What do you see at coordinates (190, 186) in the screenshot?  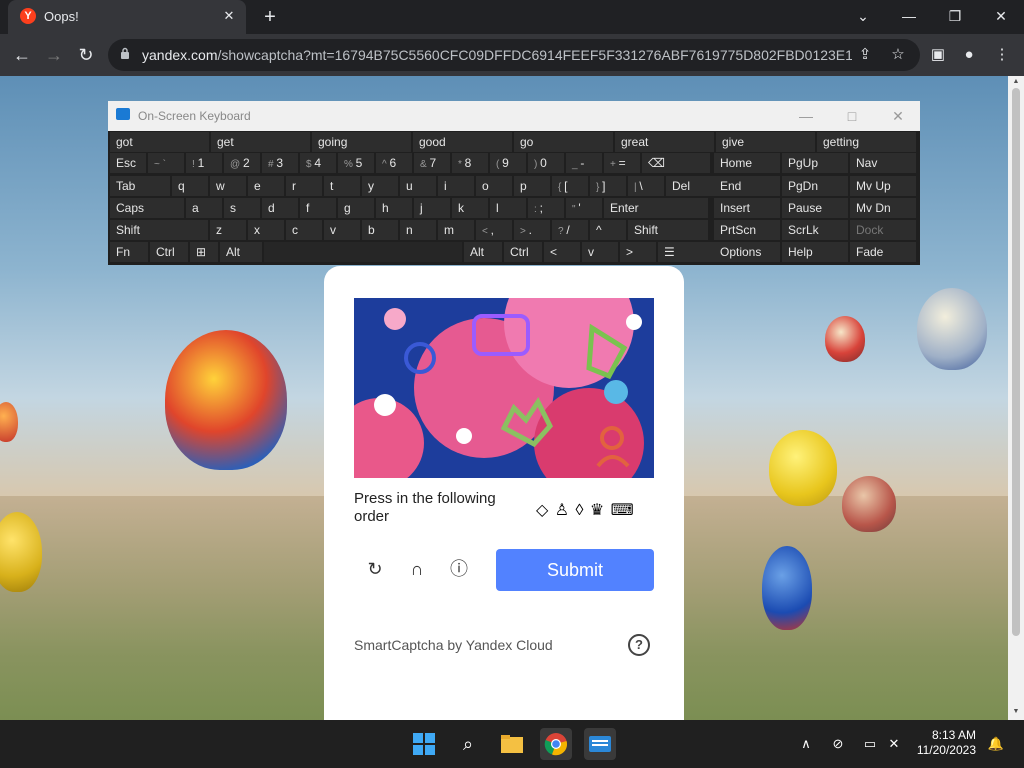 I see `osk-key: q` at bounding box center [190, 186].